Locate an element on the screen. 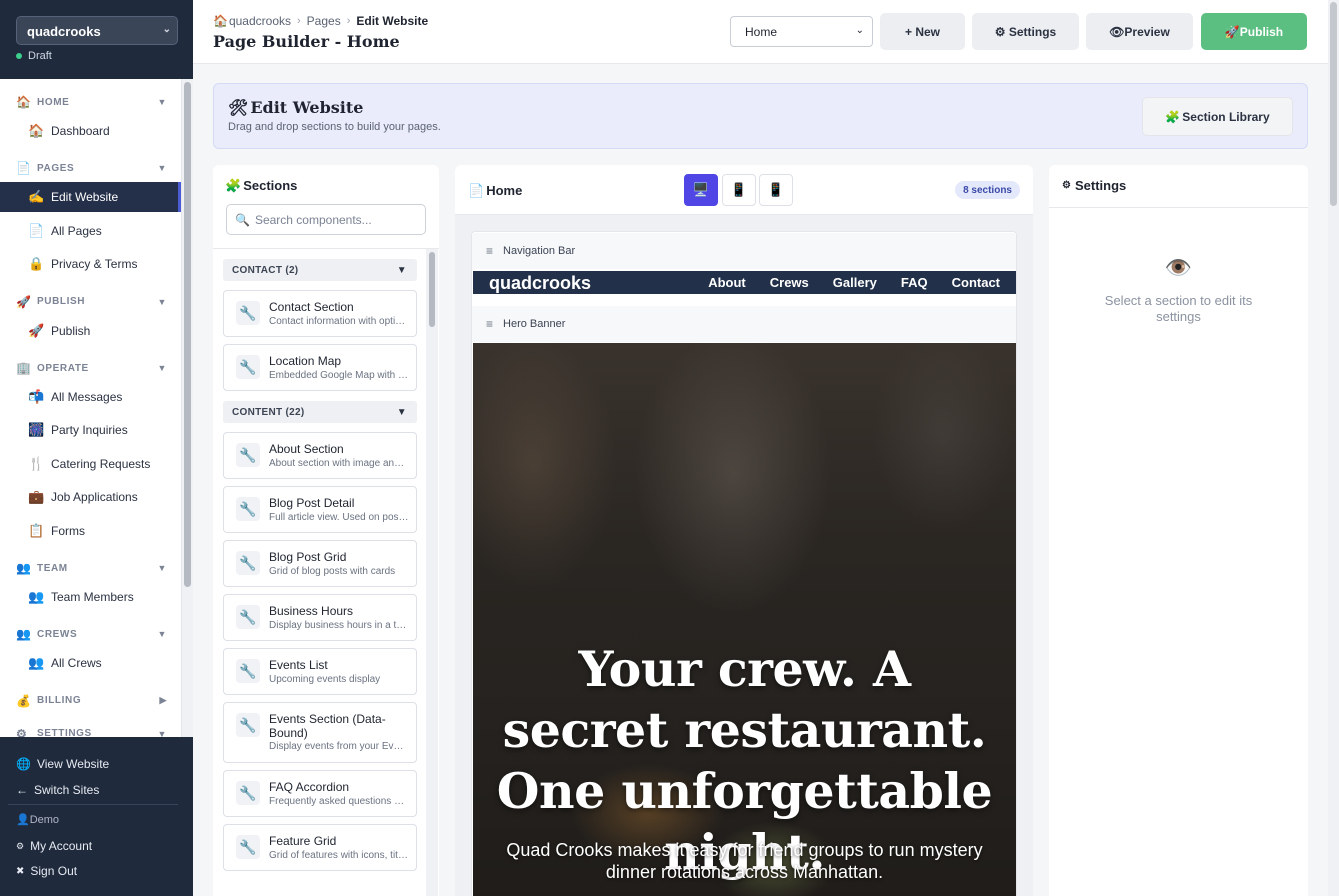 Image resolution: width=1339 pixels, height=896 pixels. component-name: About Section is located at coordinates (306, 449).